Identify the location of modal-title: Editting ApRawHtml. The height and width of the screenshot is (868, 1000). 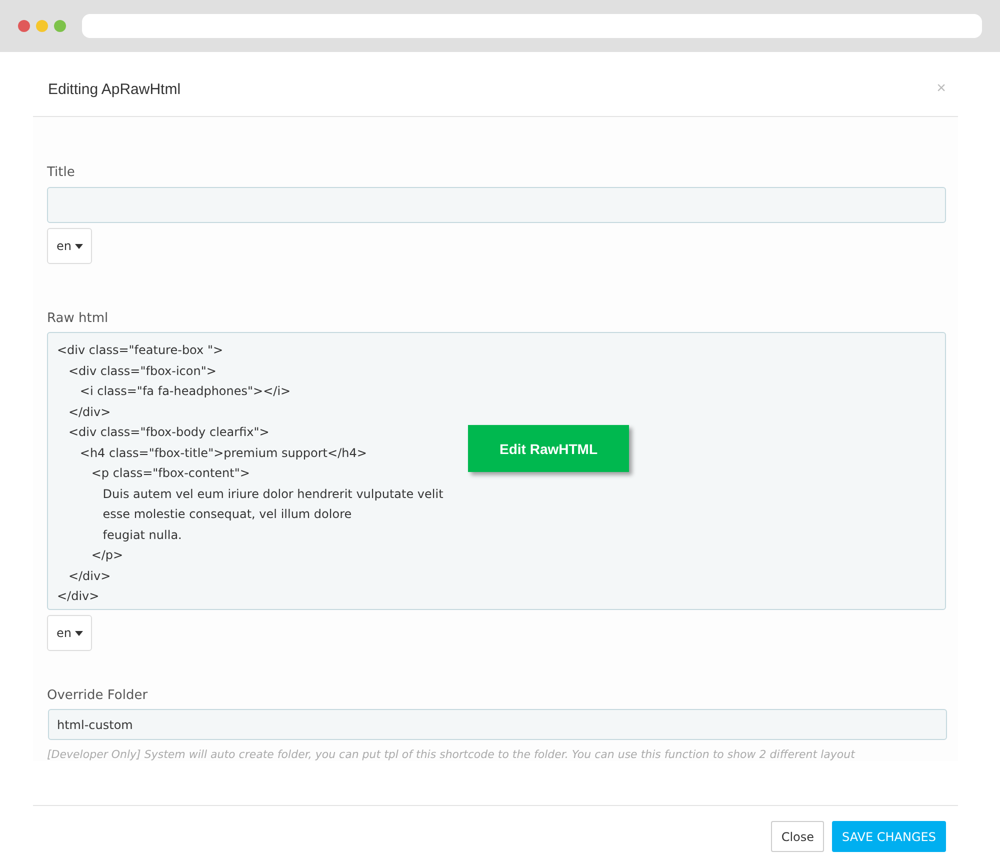
(114, 89).